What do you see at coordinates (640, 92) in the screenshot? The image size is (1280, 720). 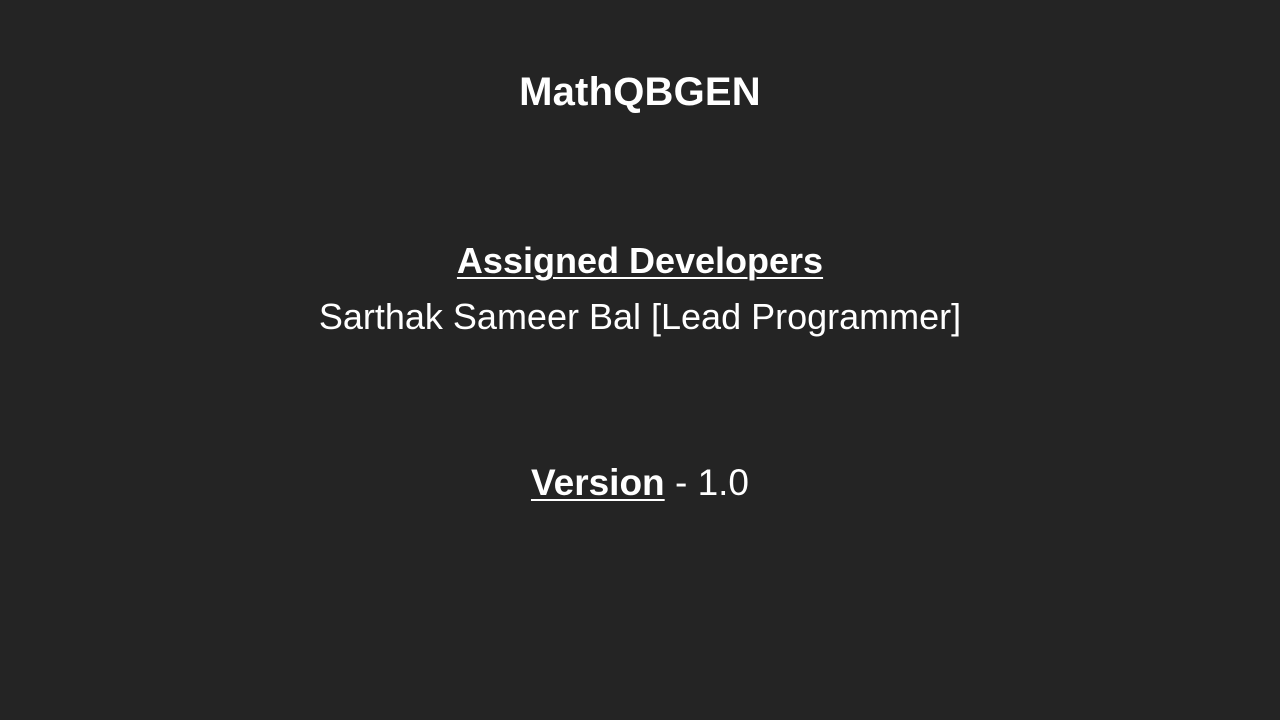 I see `app-title: MathQBGEN` at bounding box center [640, 92].